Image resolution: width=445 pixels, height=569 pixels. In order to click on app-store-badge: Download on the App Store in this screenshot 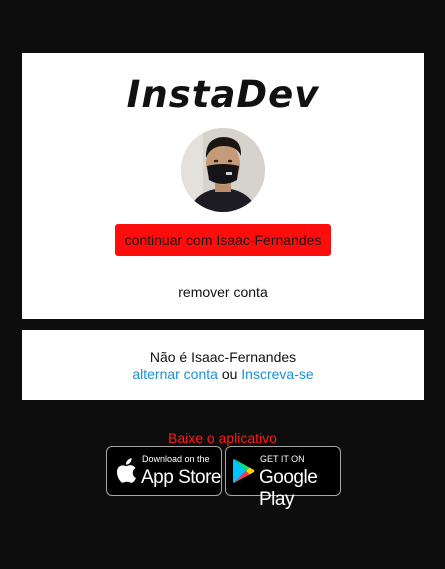, I will do `click(164, 471)`.